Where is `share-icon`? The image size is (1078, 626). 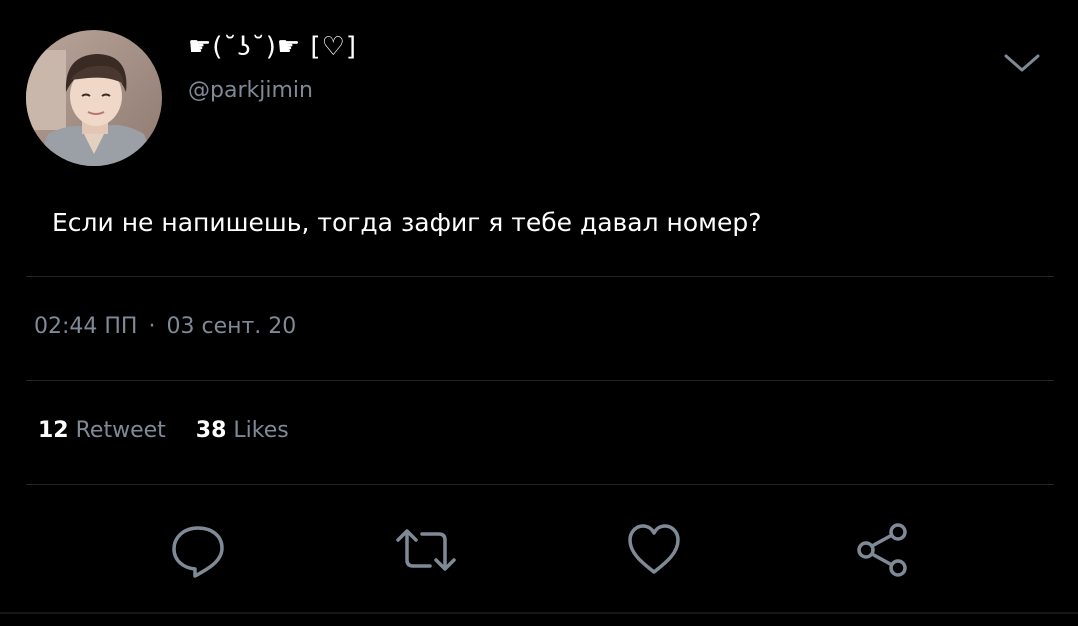 share-icon is located at coordinates (882, 550).